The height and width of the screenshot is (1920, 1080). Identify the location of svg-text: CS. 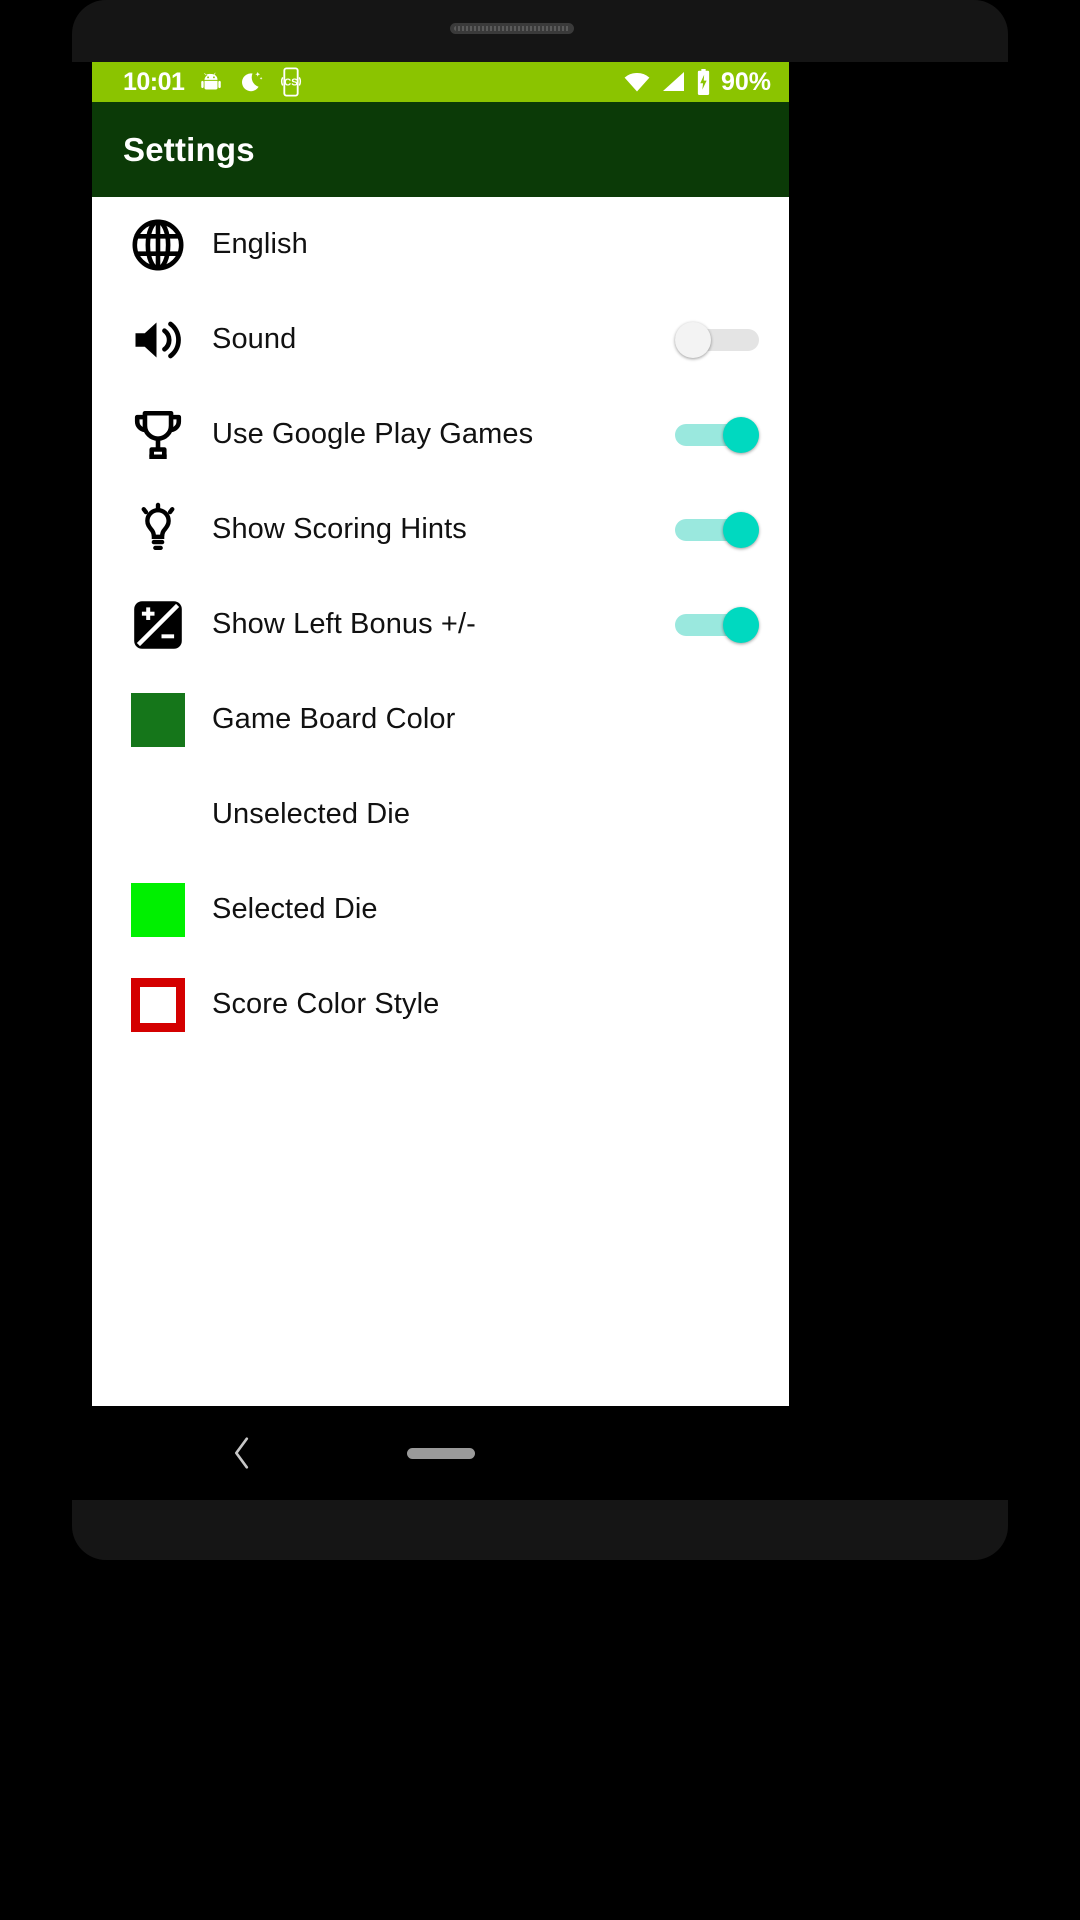
(292, 82).